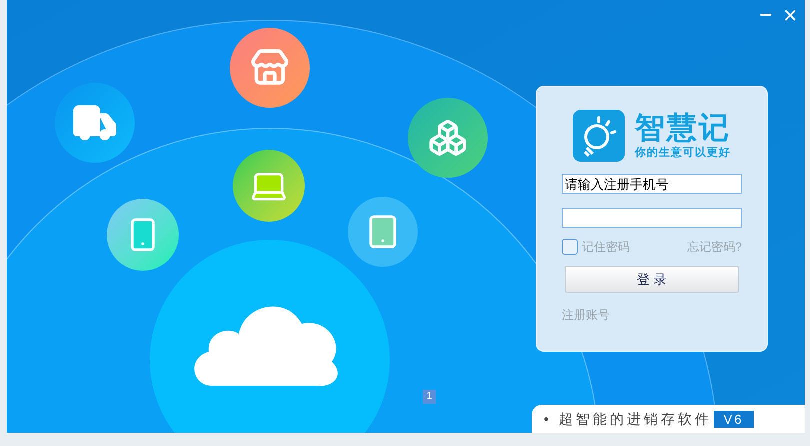 The height and width of the screenshot is (446, 810). I want to click on password-input-field, so click(652, 218).